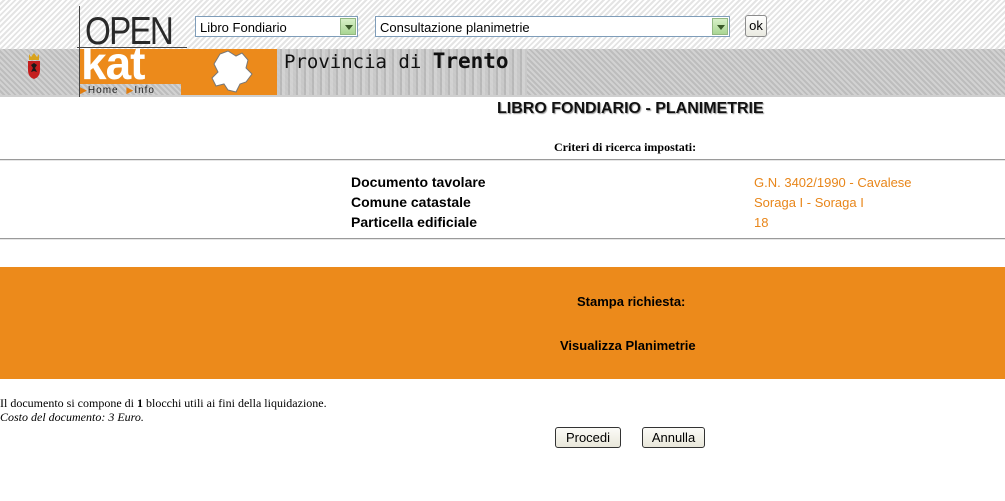 Image resolution: width=1005 pixels, height=501 pixels. I want to click on nav-home-label: Home, so click(103, 90).